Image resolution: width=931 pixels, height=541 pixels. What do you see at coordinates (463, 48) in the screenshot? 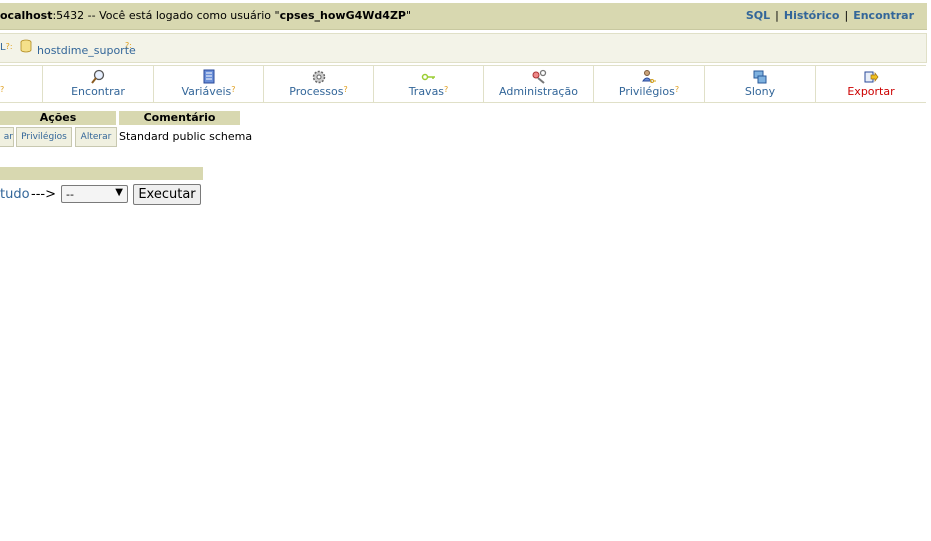
I see `breadcrumb: L?: hostdime_suporte ?:` at bounding box center [463, 48].